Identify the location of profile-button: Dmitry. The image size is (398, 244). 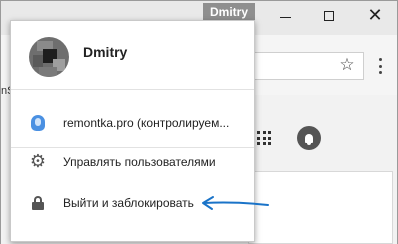
(229, 12).